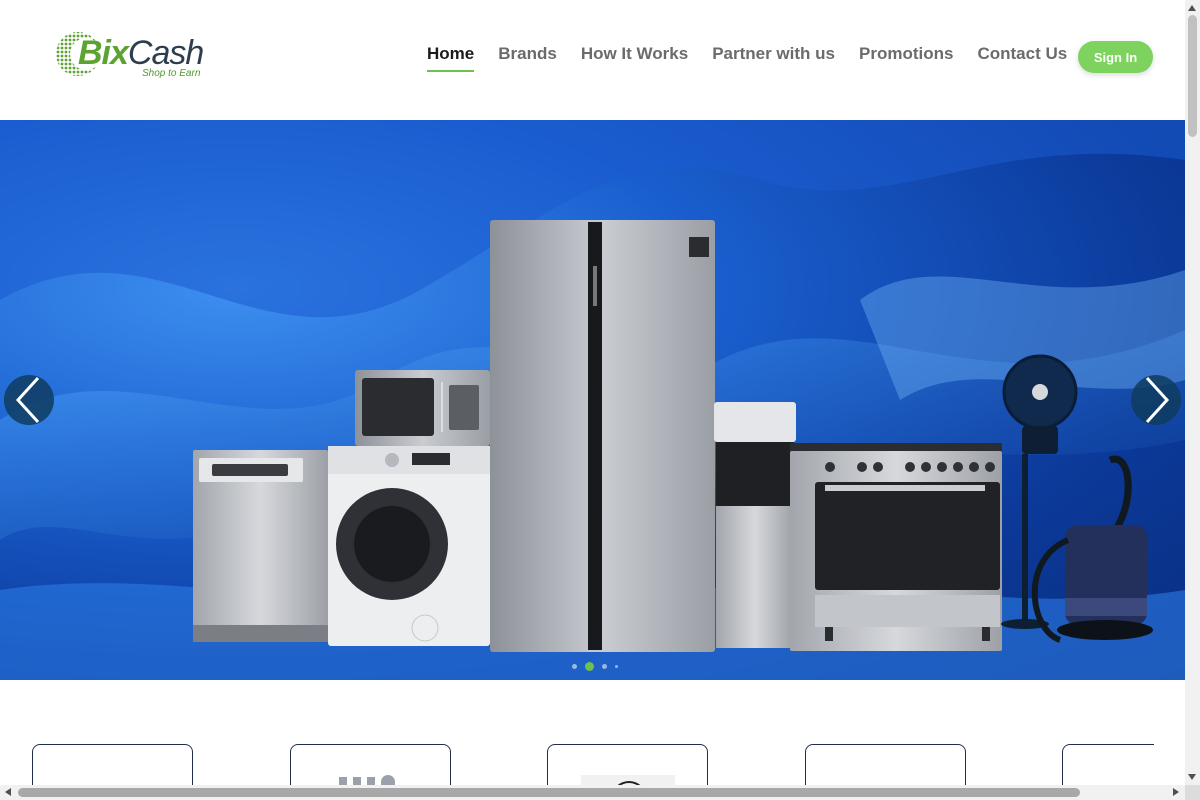 This screenshot has height=800, width=1200. What do you see at coordinates (1176, 792) in the screenshot?
I see `scroll-right-icon` at bounding box center [1176, 792].